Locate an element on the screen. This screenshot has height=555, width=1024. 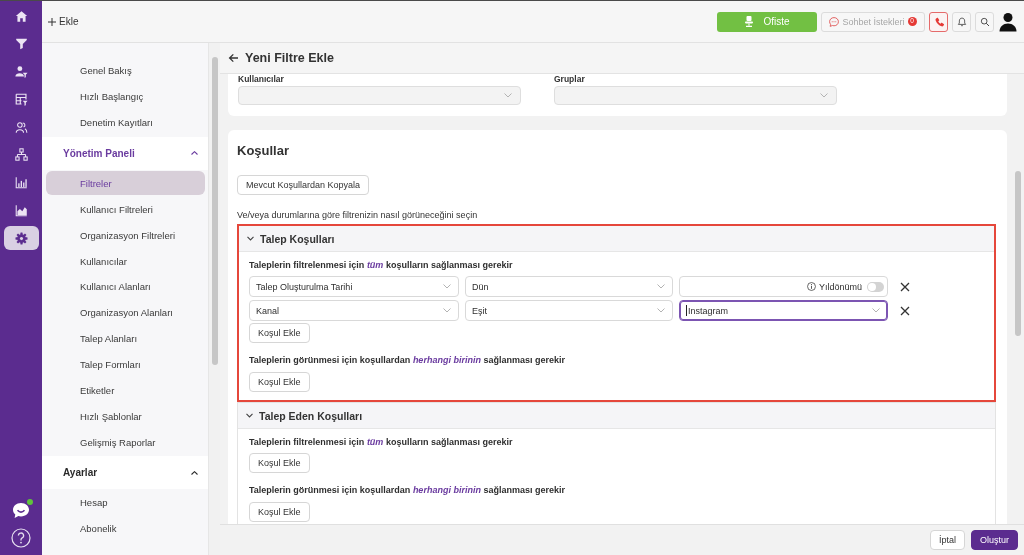
sidebar-item: Abonelik is located at coordinates (125, 528).